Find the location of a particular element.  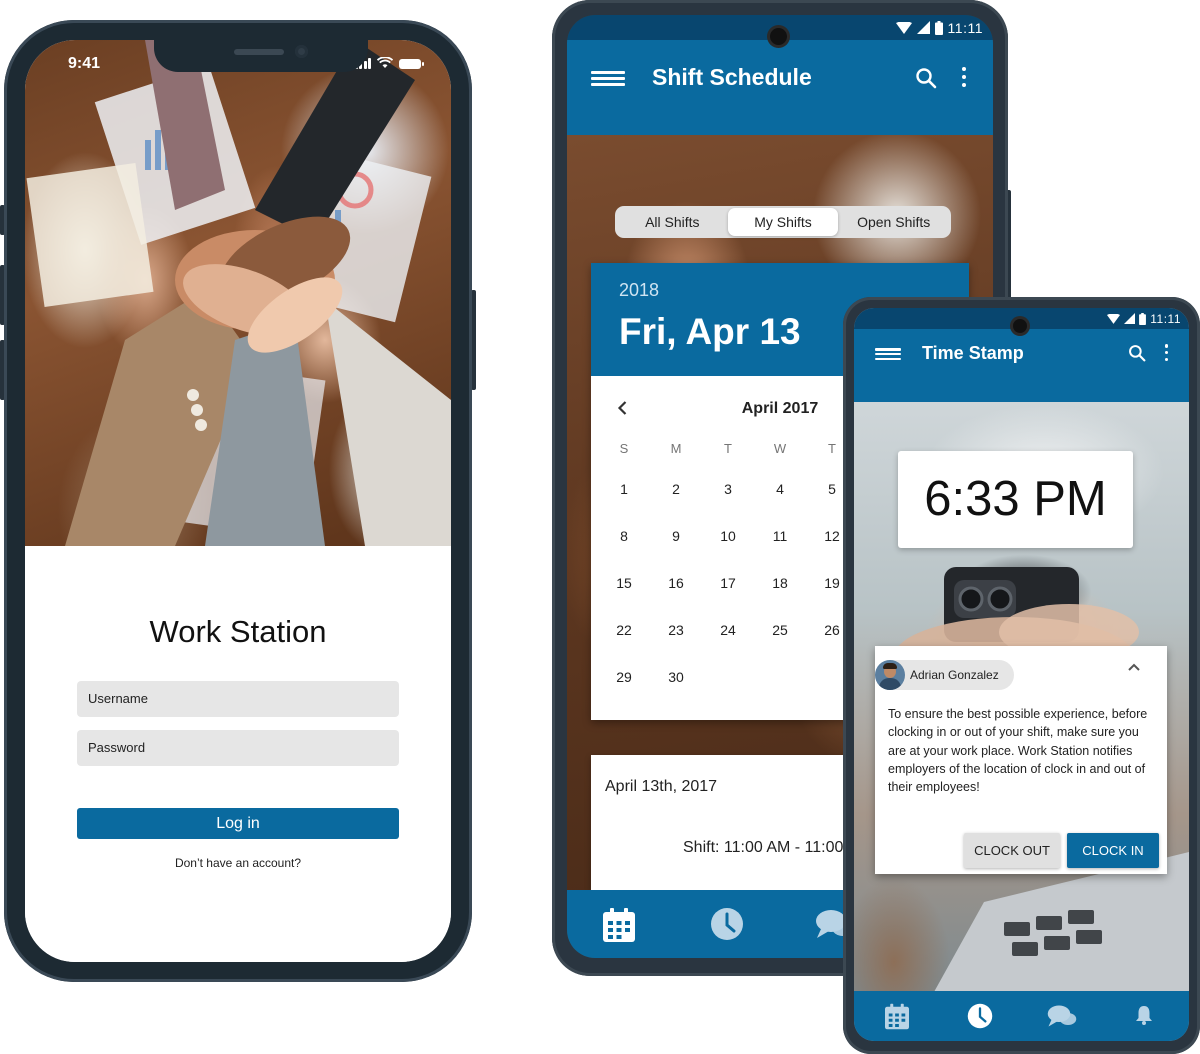

weekday-label: S is located at coordinates (624, 448).